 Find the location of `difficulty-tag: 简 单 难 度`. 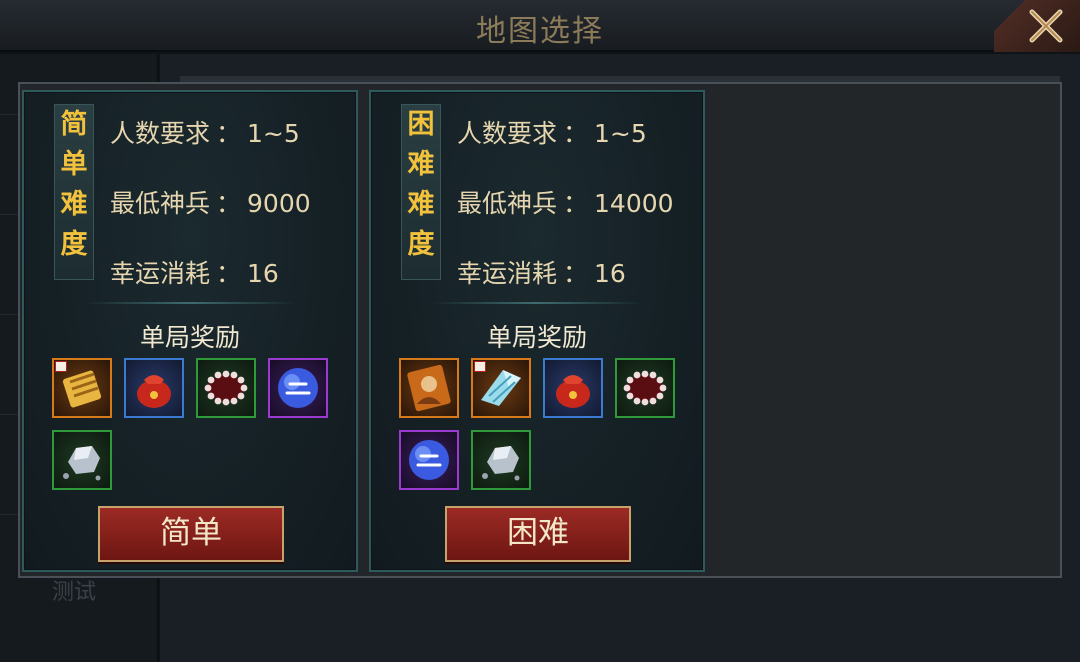

difficulty-tag: 简 单 难 度 is located at coordinates (74, 192).